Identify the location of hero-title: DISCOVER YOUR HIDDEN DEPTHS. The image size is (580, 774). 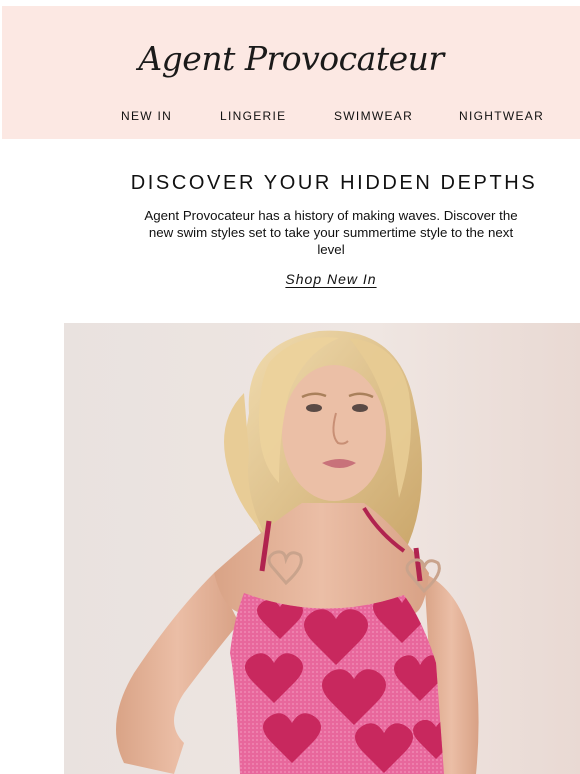
(334, 183).